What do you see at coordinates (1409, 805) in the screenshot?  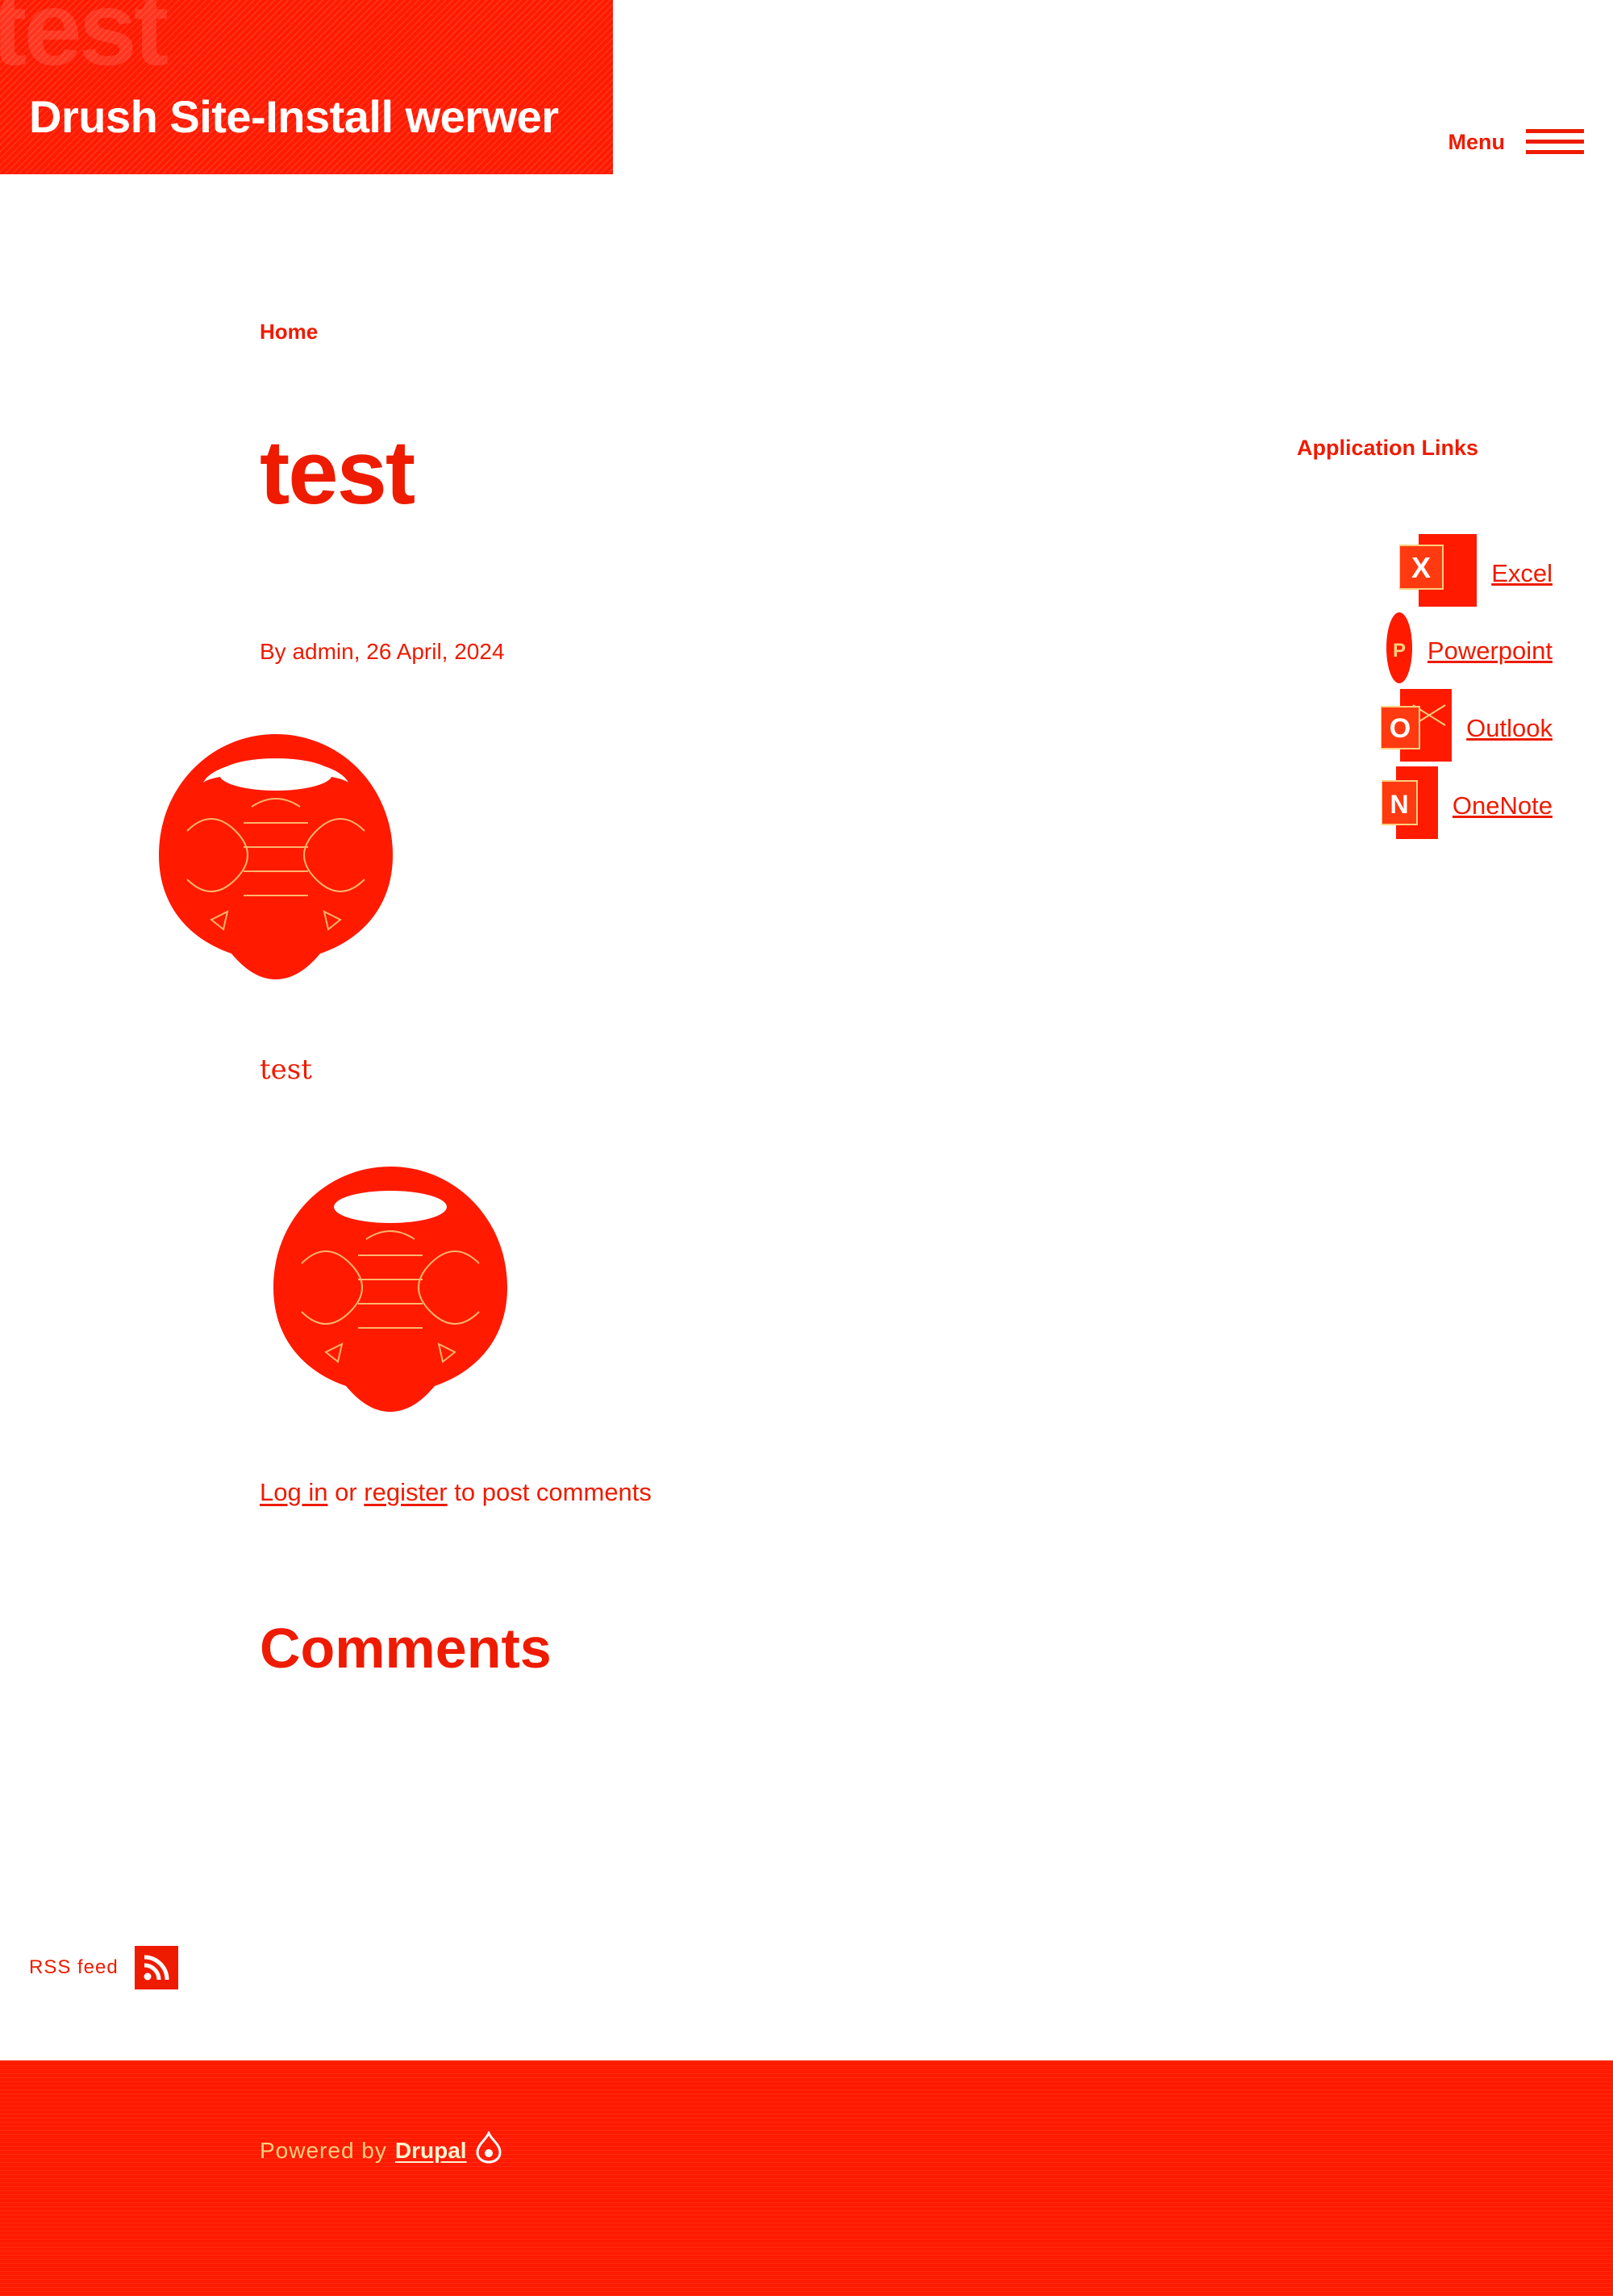 I see `onenote-icon: N` at bounding box center [1409, 805].